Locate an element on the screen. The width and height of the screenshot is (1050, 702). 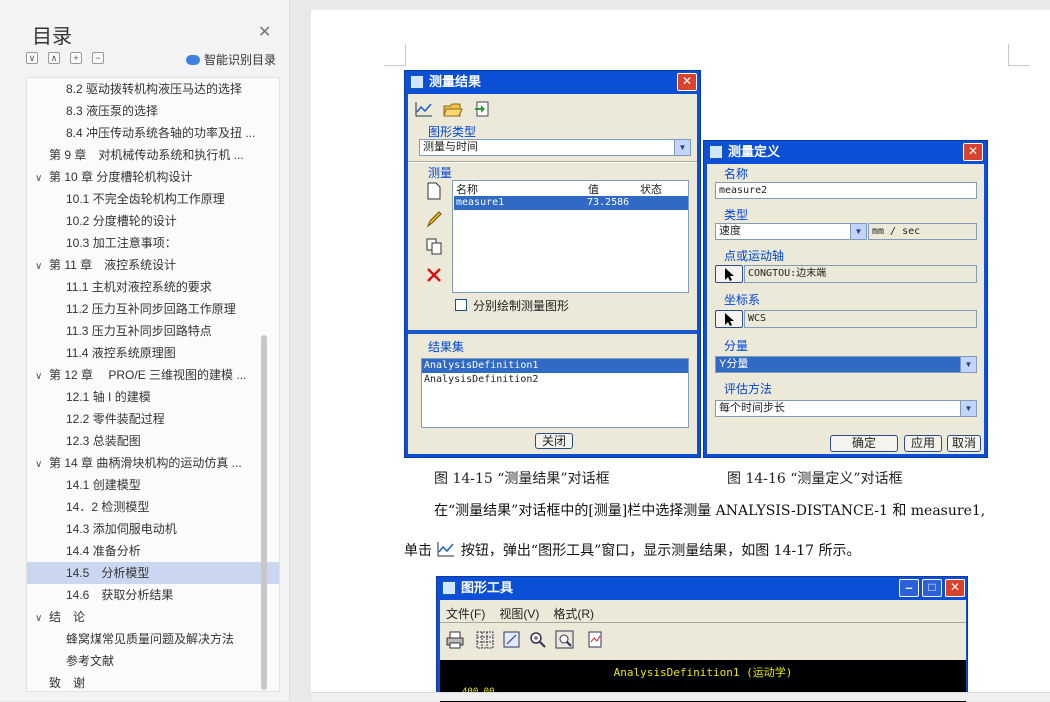
toc-item-label: 14.3 添加伺服电动机 is located at coordinates (121, 529).